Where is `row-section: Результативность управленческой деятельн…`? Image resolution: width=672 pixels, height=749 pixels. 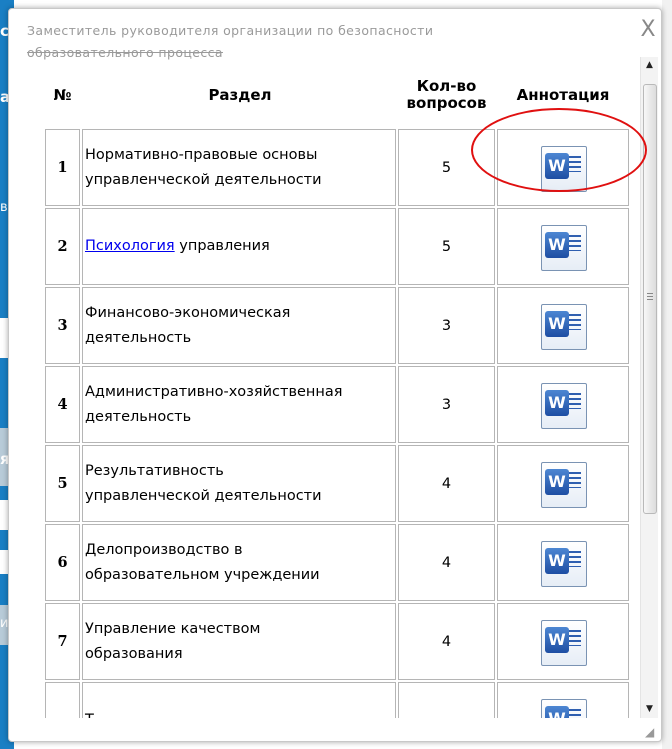 row-section: Результативность управленческой деятельн… is located at coordinates (239, 483).